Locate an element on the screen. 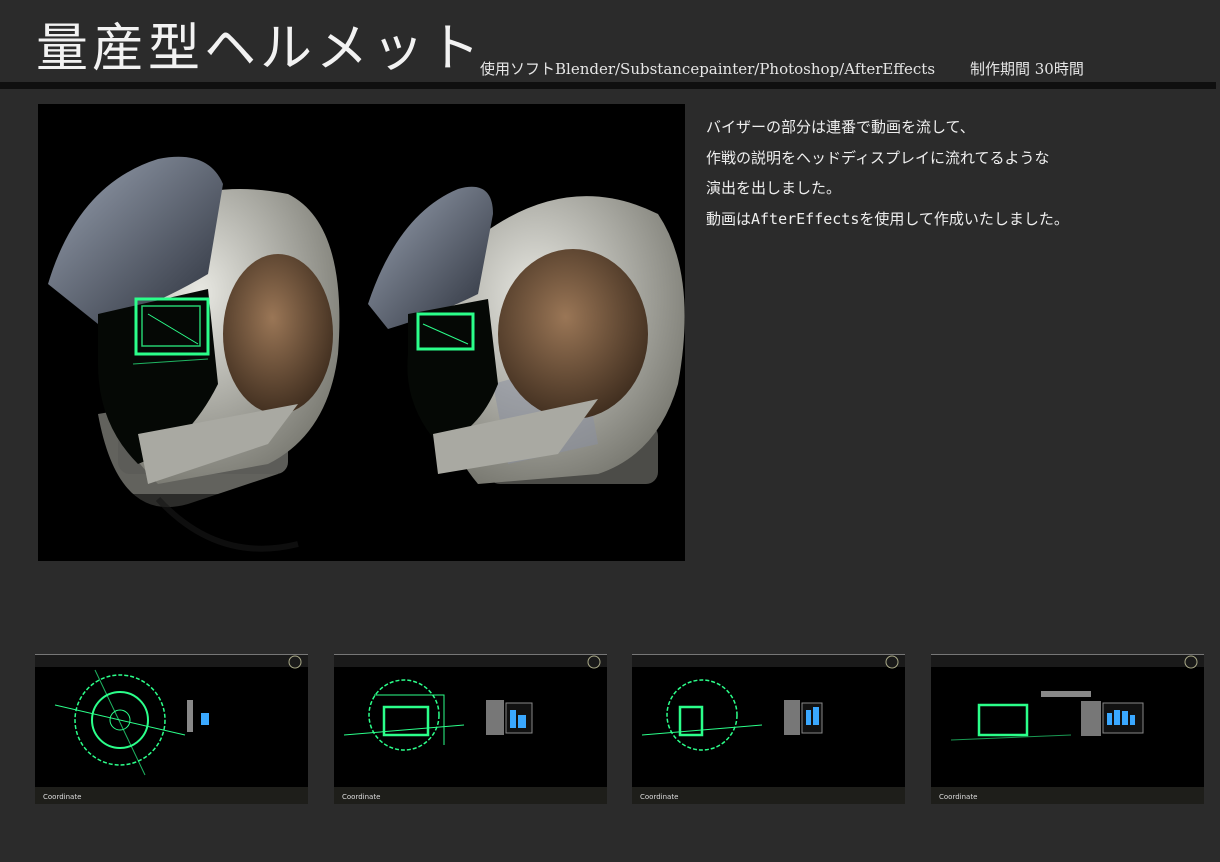 This screenshot has height=862, width=1220. hud-frame-3: Coordinate is located at coordinates (768, 729).